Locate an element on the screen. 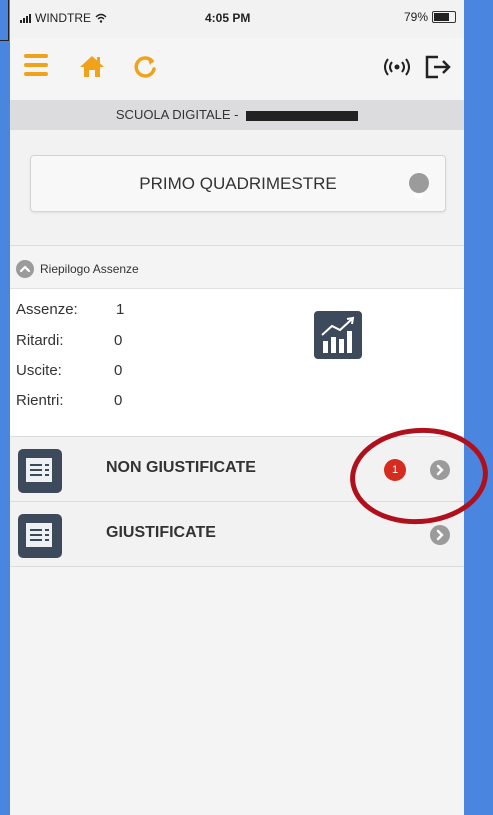 Image resolution: width=493 pixels, height=815 pixels. carrier-name: WINDTRE is located at coordinates (63, 18).